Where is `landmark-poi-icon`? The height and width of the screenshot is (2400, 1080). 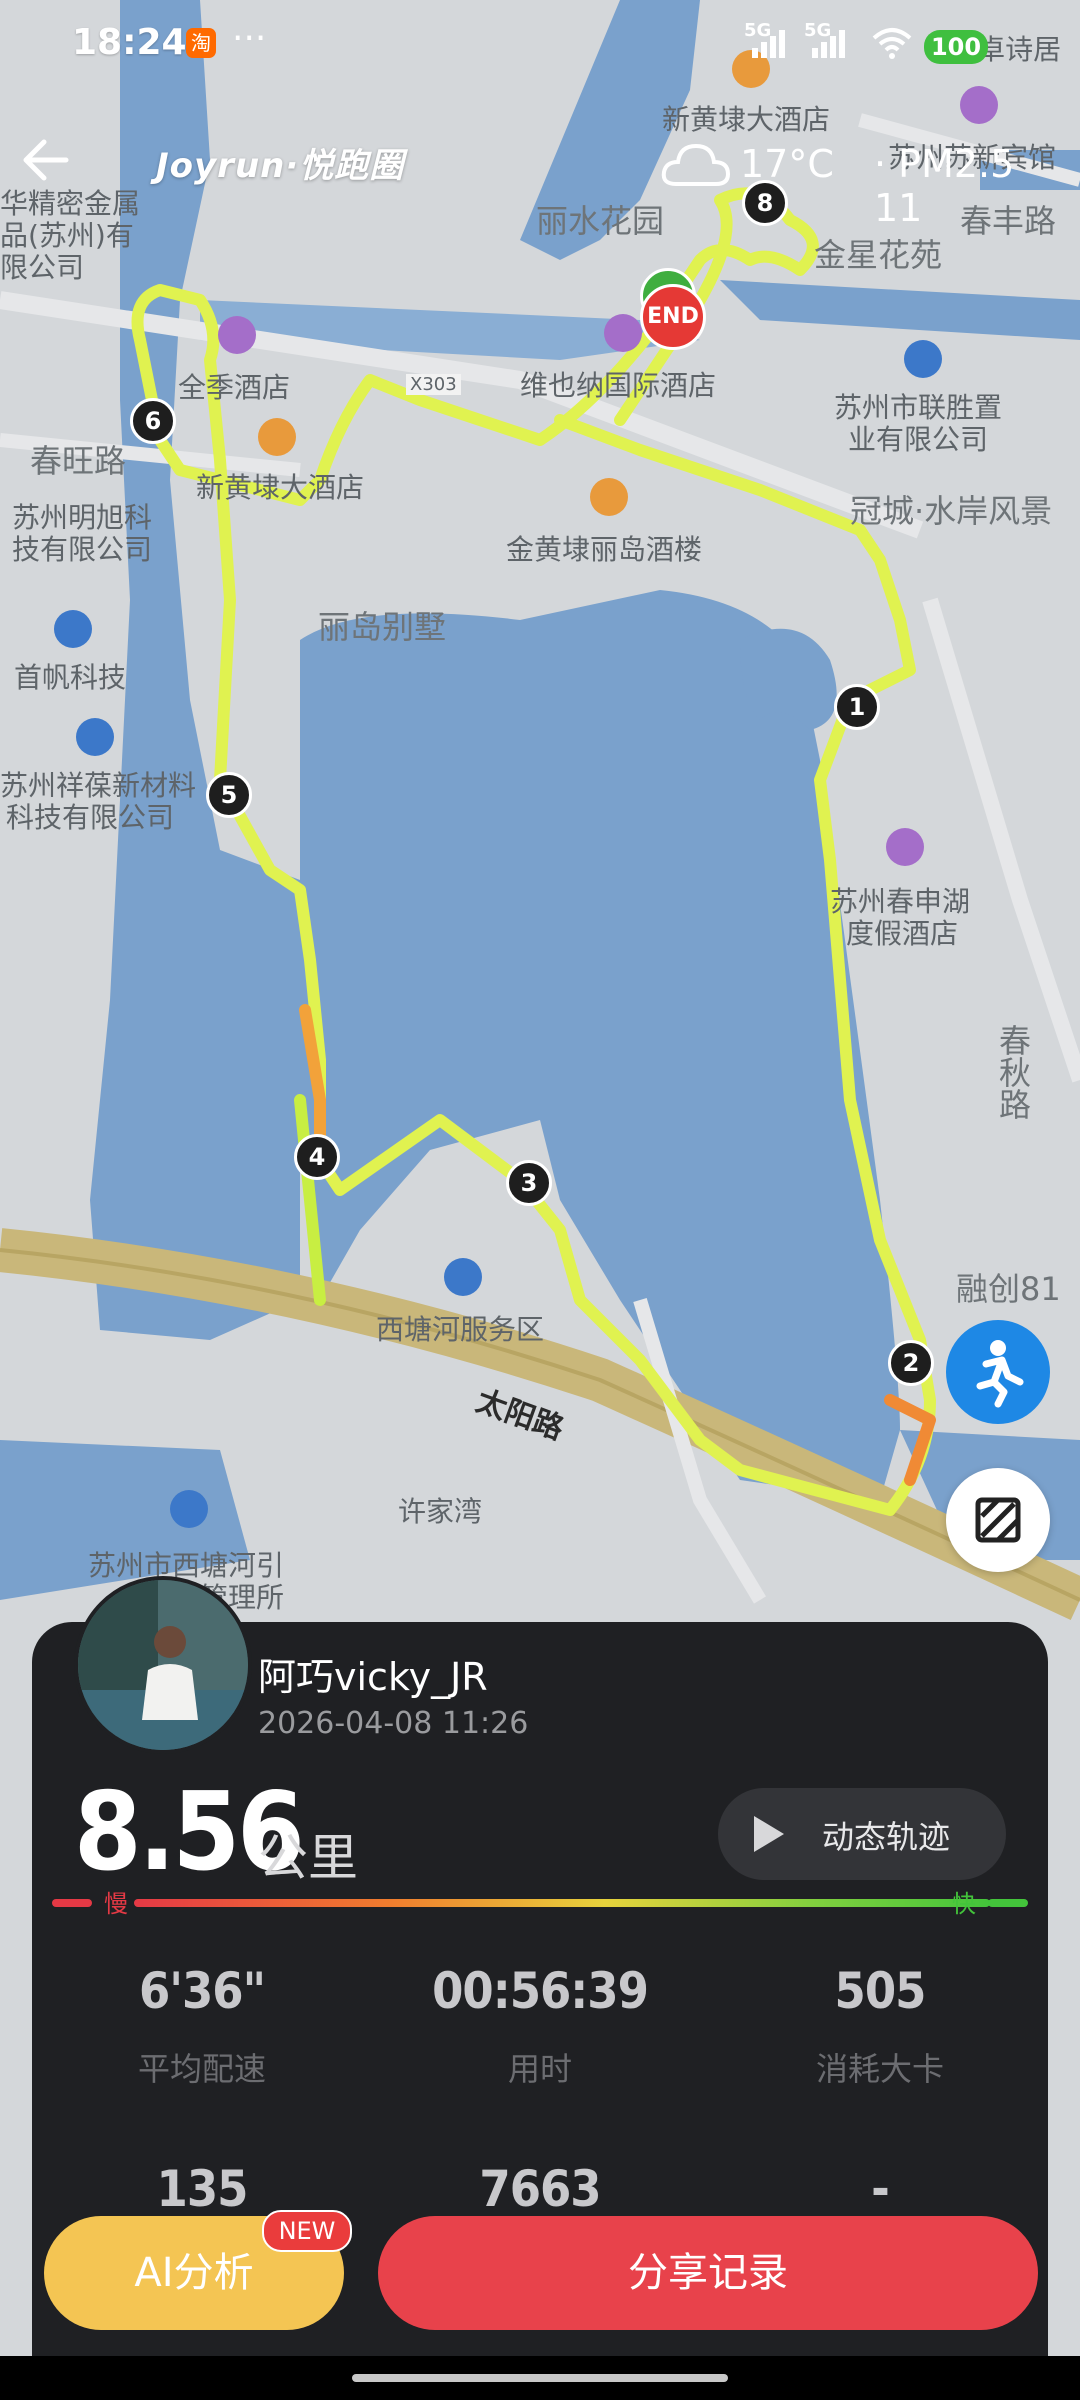
landmark-poi-icon is located at coordinates (189, 1509).